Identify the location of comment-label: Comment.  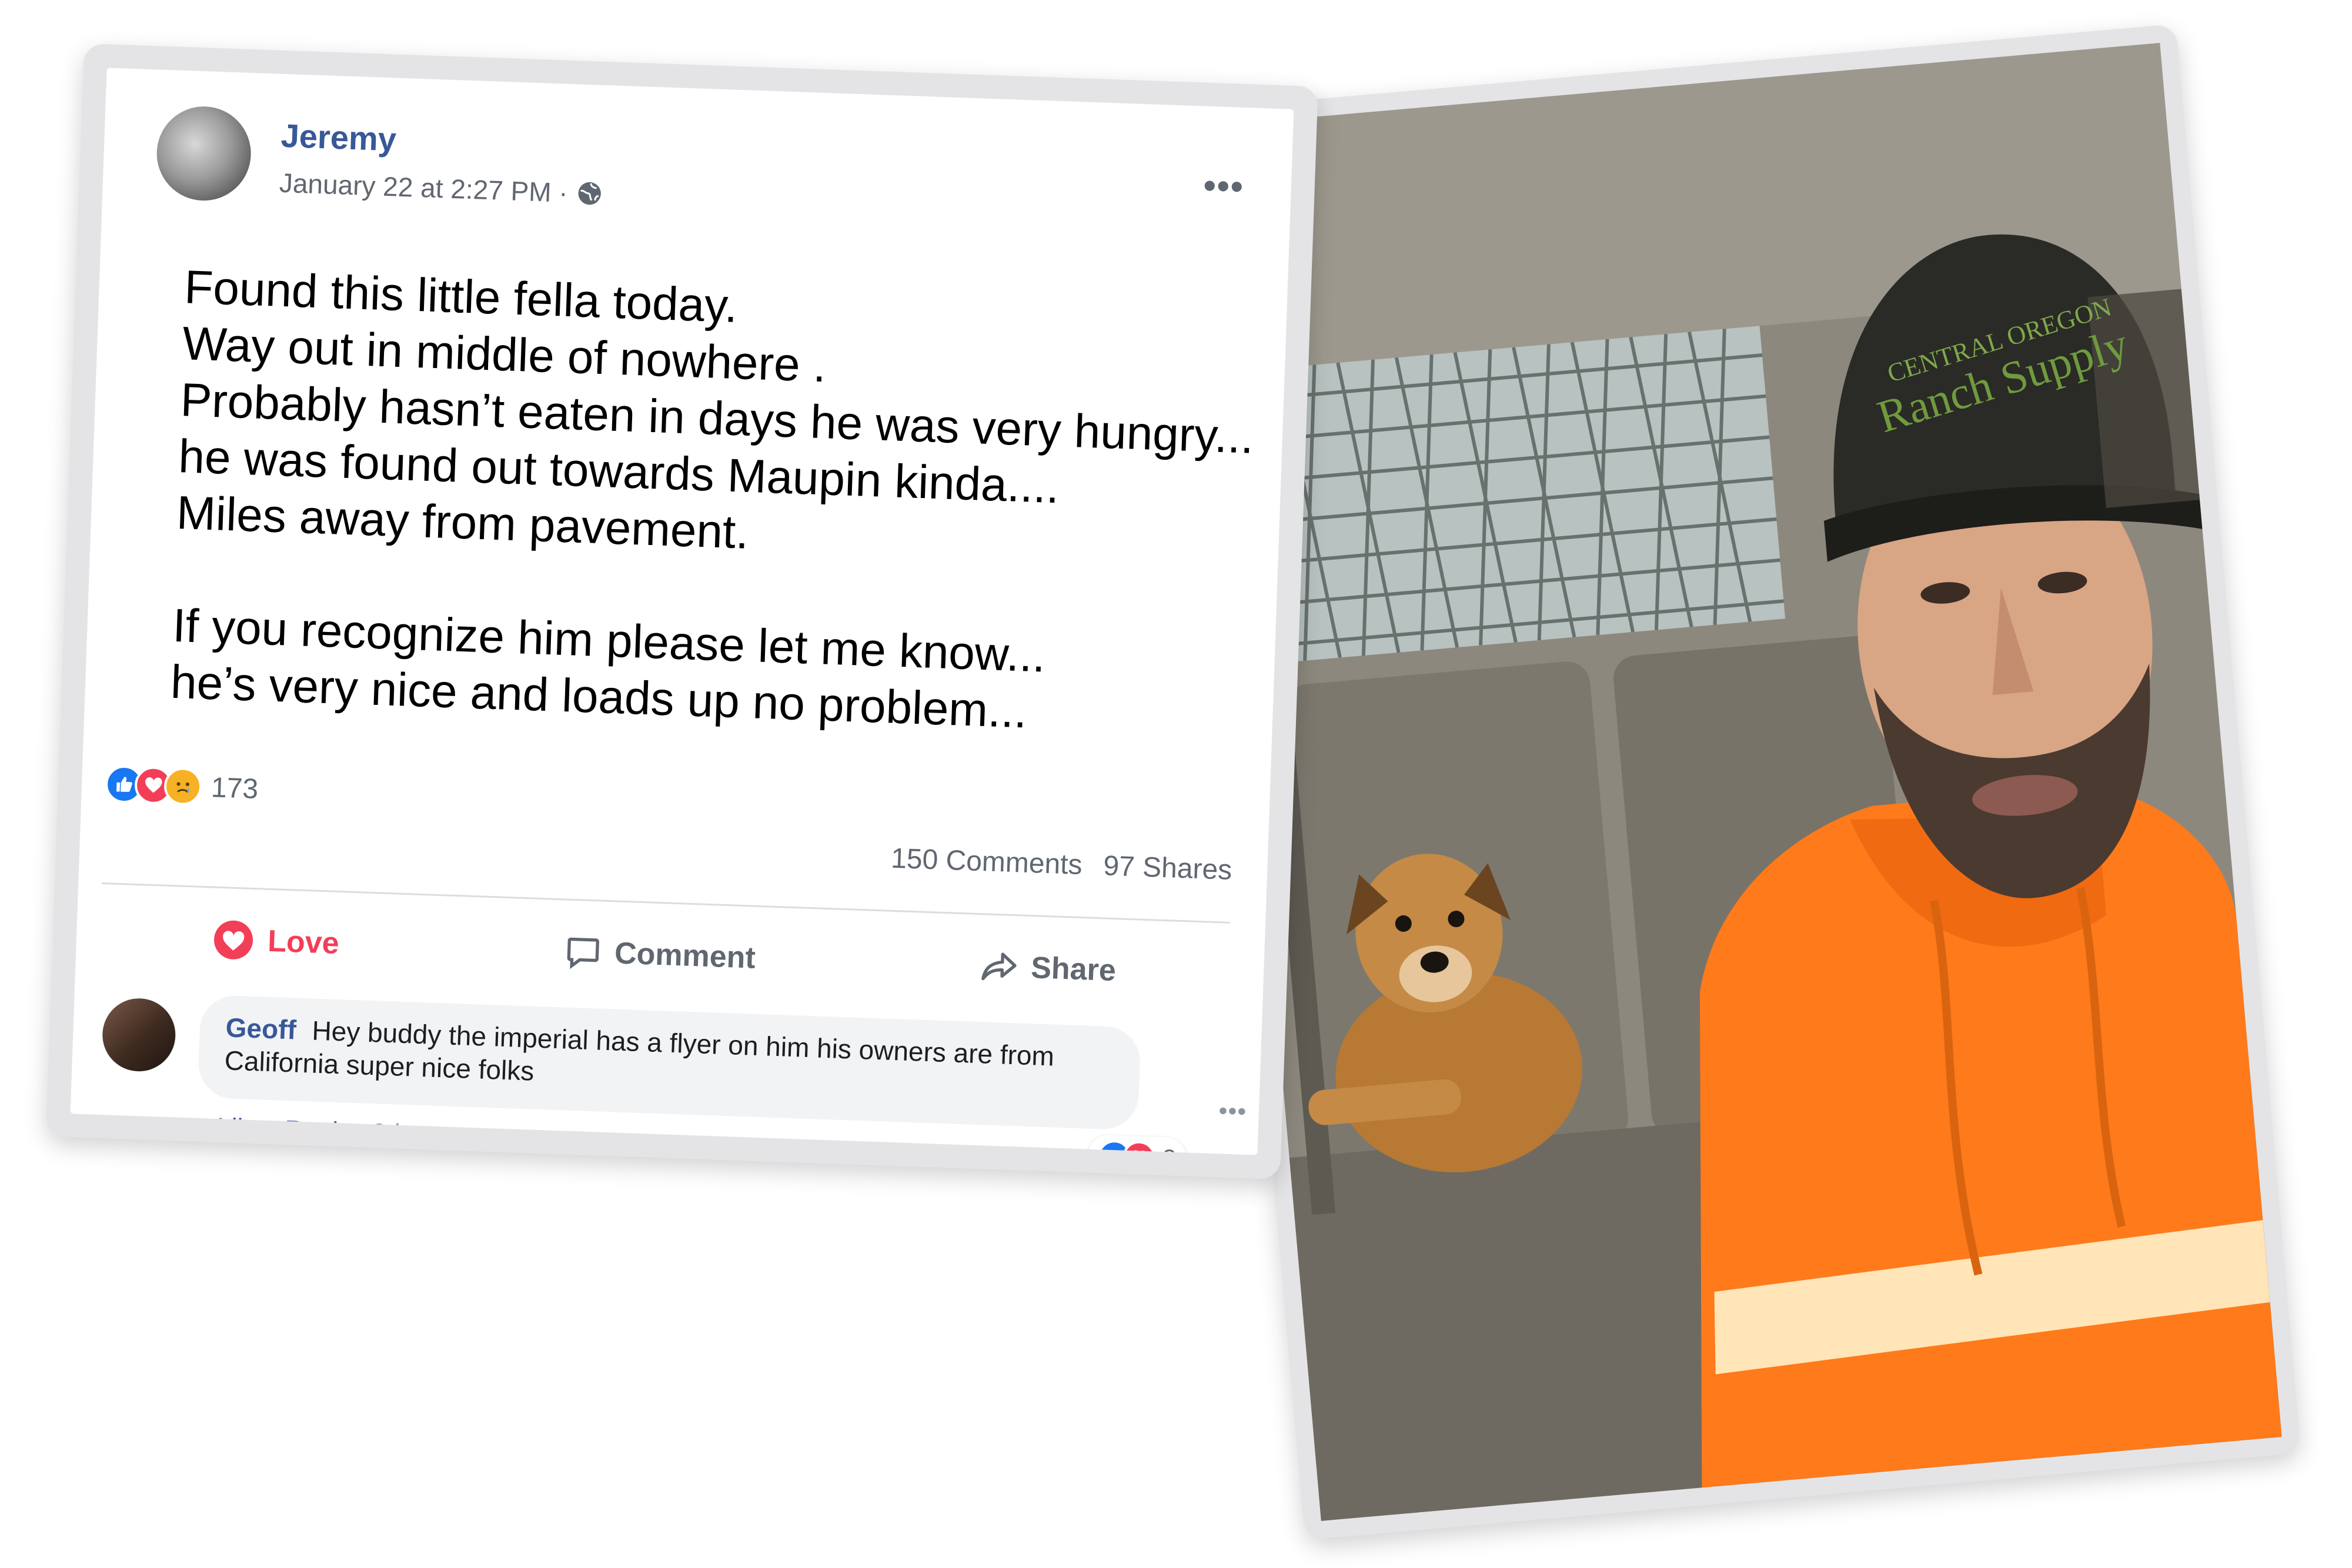
(685, 955).